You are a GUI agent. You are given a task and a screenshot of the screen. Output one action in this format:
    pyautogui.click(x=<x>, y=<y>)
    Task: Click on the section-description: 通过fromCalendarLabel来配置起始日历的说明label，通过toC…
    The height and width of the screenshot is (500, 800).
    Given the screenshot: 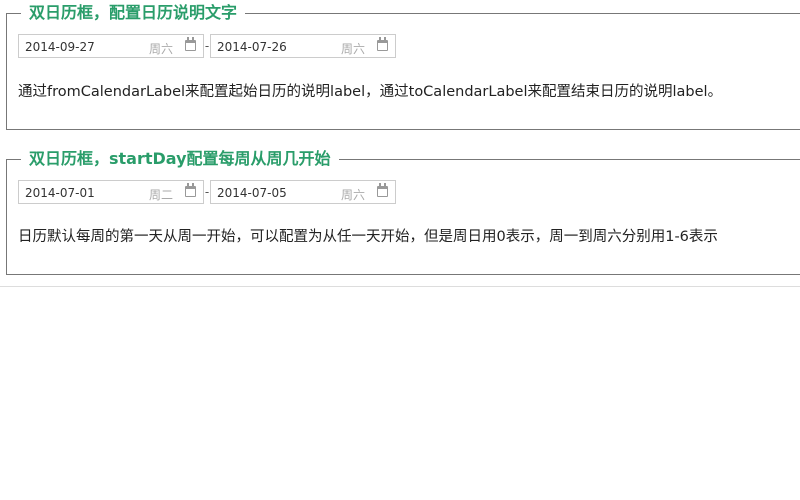 What is the action you would take?
    pyautogui.click(x=370, y=92)
    